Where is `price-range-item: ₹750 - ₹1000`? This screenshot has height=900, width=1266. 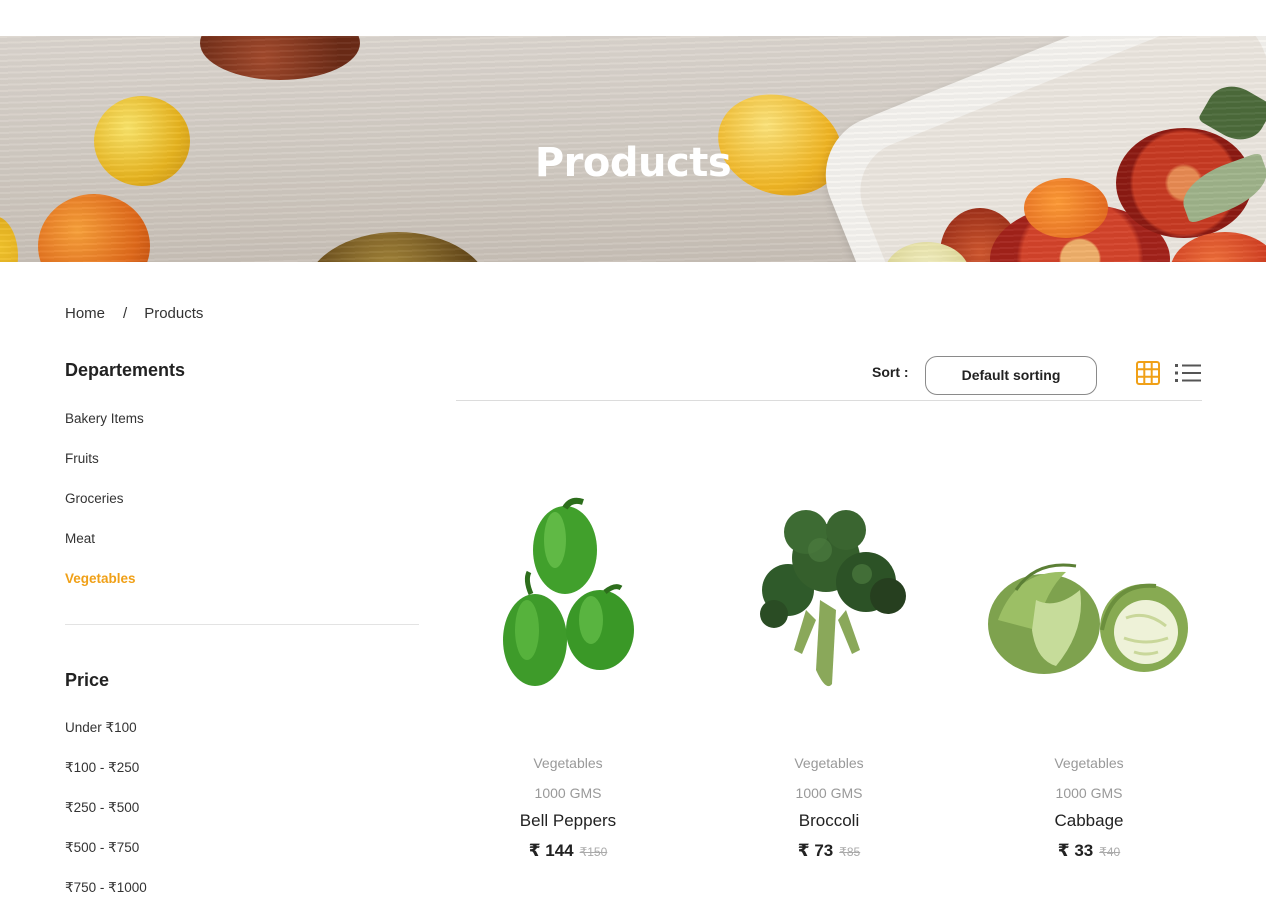
price-range-item: ₹750 - ₹1000 is located at coordinates (106, 884).